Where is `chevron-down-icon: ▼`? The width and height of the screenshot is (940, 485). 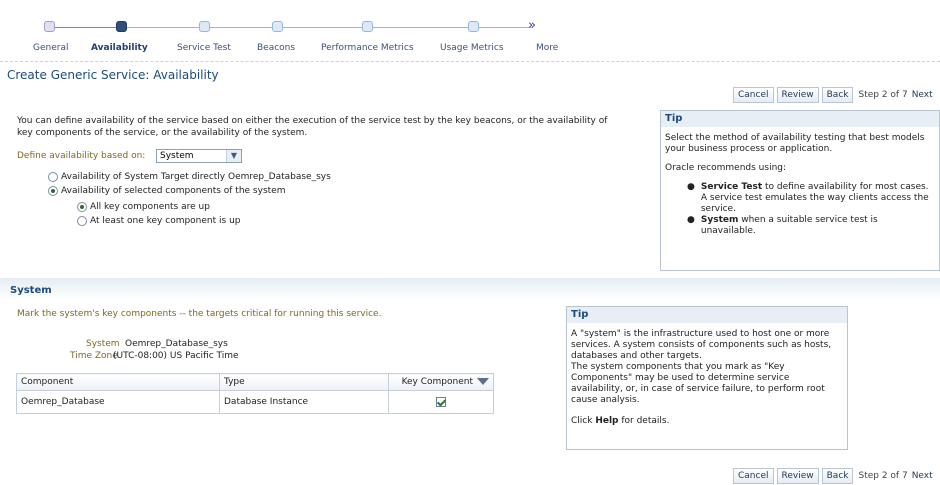
chevron-down-icon: ▼ is located at coordinates (233, 156).